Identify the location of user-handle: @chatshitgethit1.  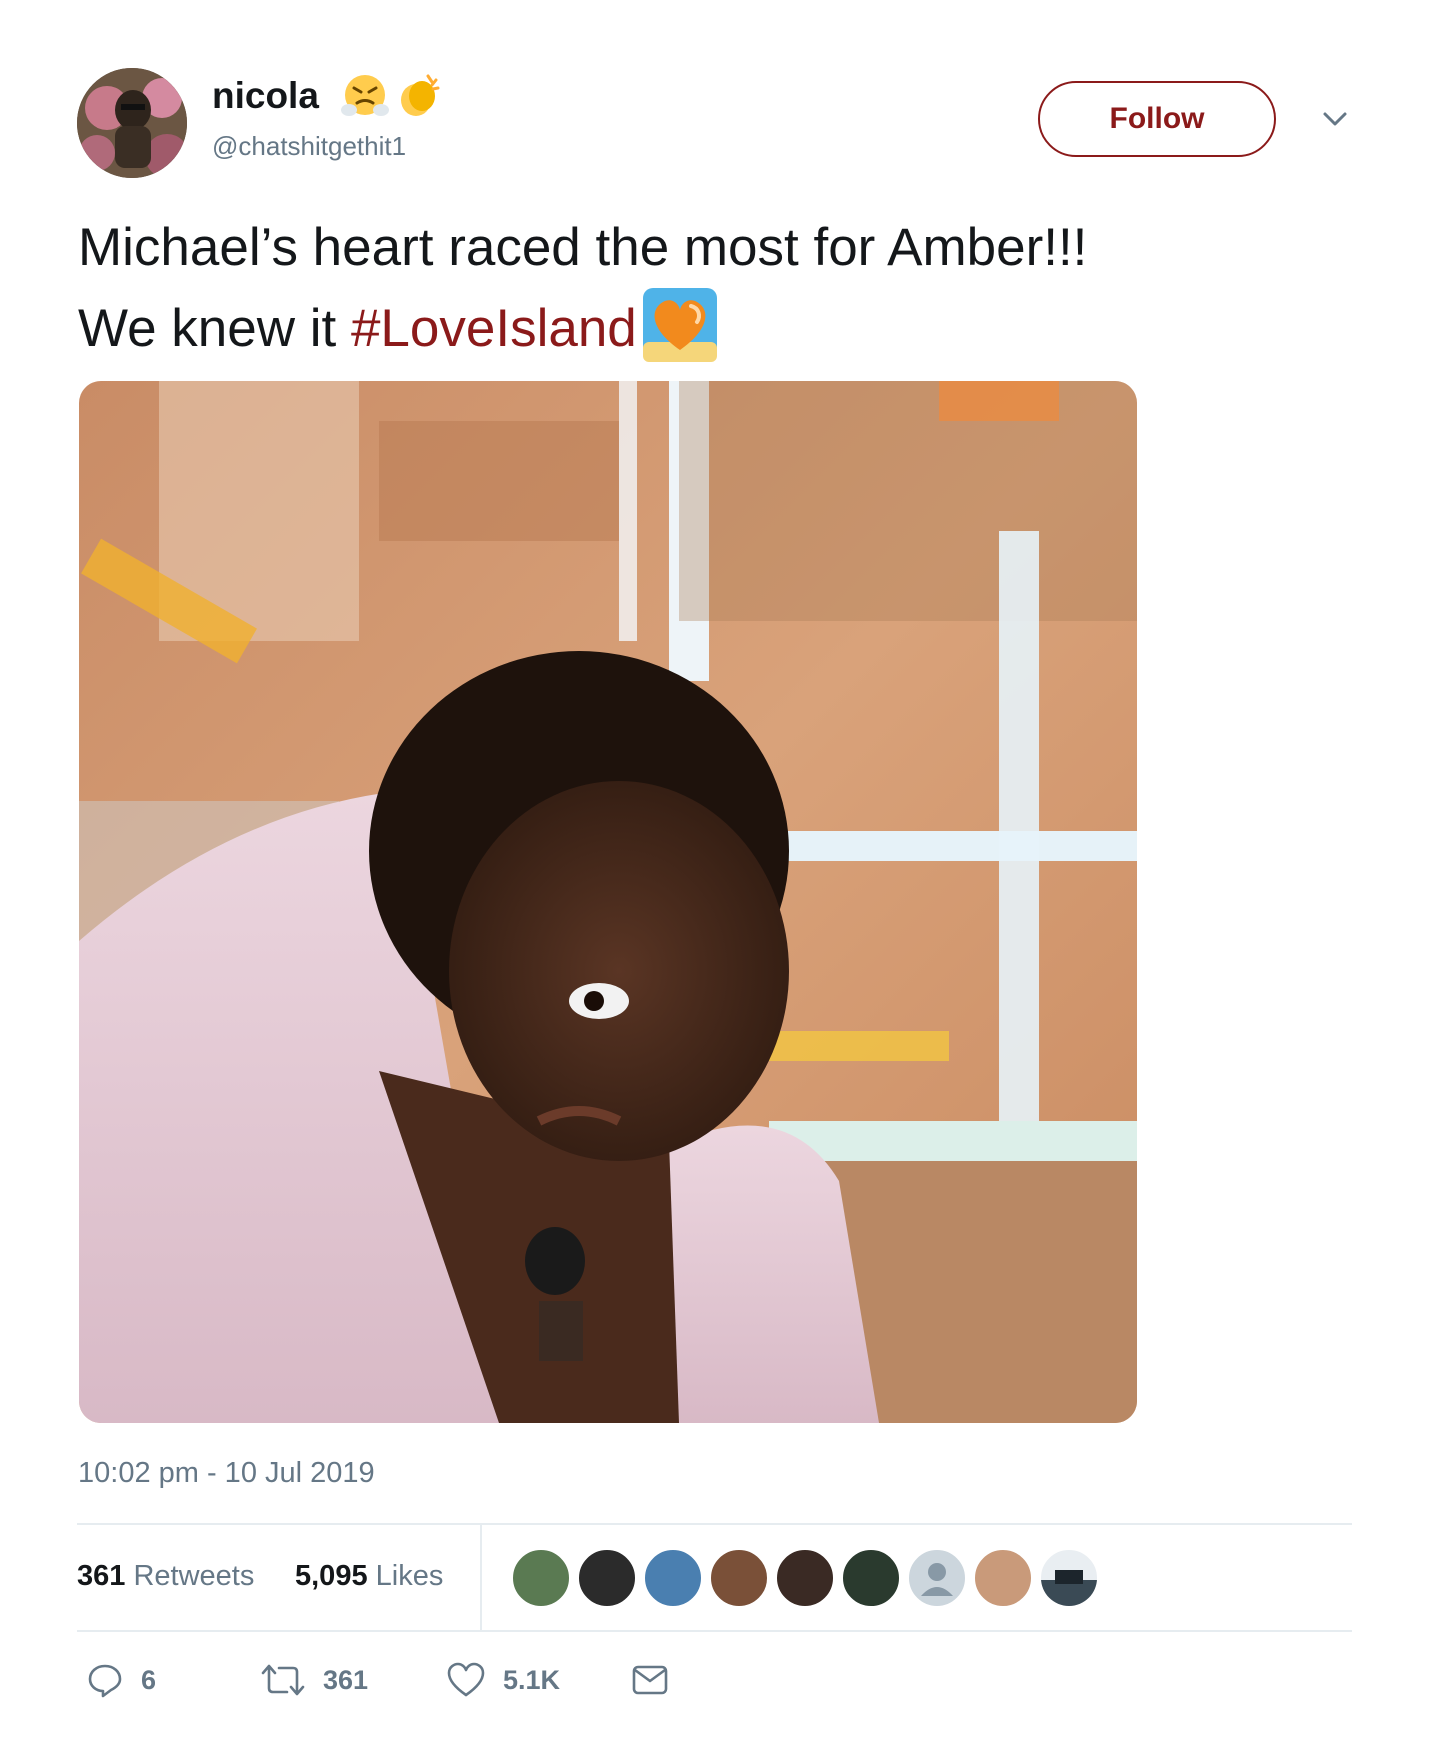
(309, 146).